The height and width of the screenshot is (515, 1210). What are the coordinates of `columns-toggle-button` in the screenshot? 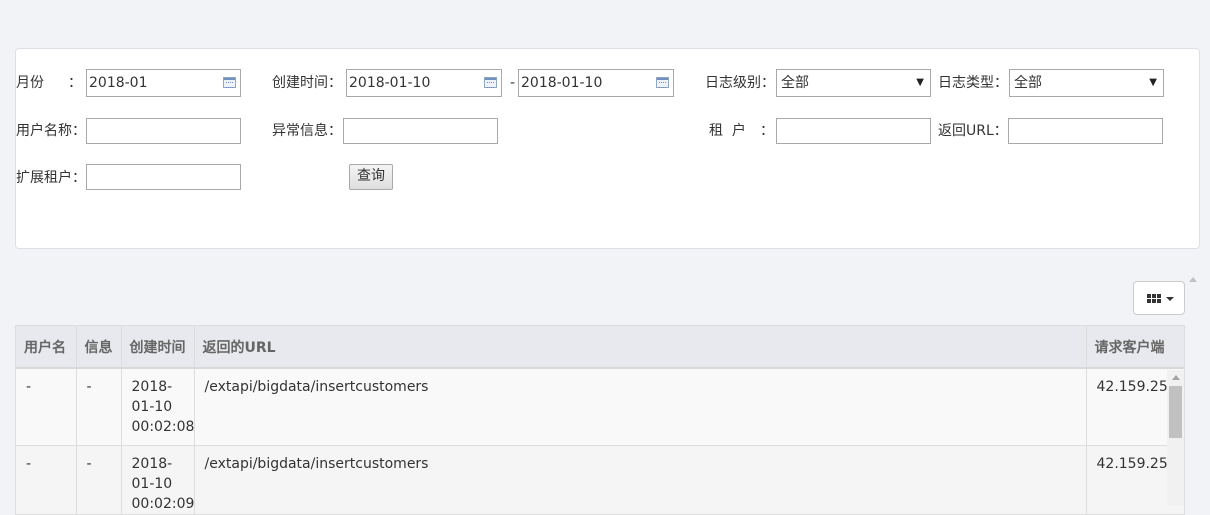 It's located at (1159, 298).